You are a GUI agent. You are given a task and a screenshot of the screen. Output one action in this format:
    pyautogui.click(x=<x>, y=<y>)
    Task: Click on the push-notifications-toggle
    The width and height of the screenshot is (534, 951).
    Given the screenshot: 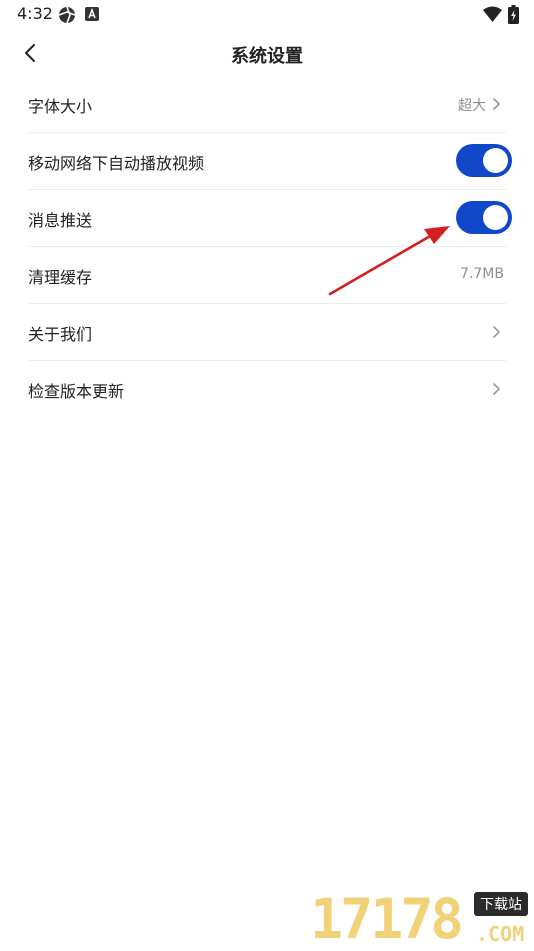 What is the action you would take?
    pyautogui.click(x=484, y=217)
    